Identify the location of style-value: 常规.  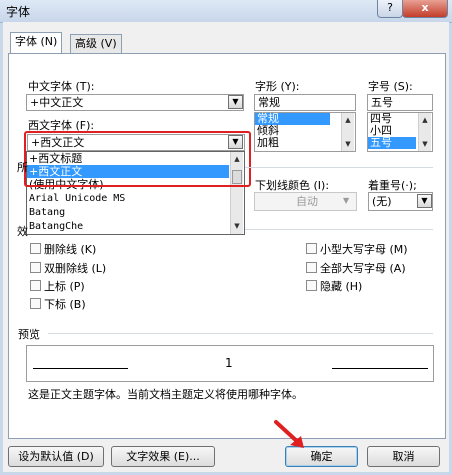
(269, 102).